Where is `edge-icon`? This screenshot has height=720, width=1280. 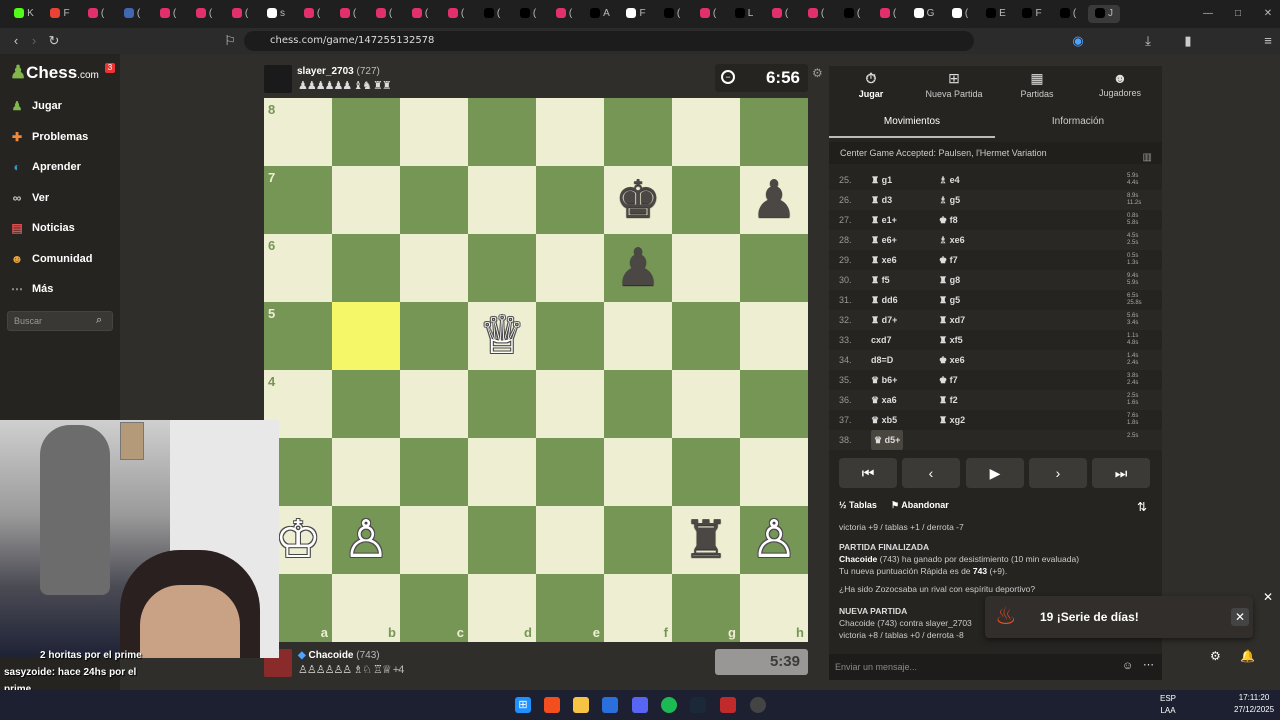 edge-icon is located at coordinates (610, 705).